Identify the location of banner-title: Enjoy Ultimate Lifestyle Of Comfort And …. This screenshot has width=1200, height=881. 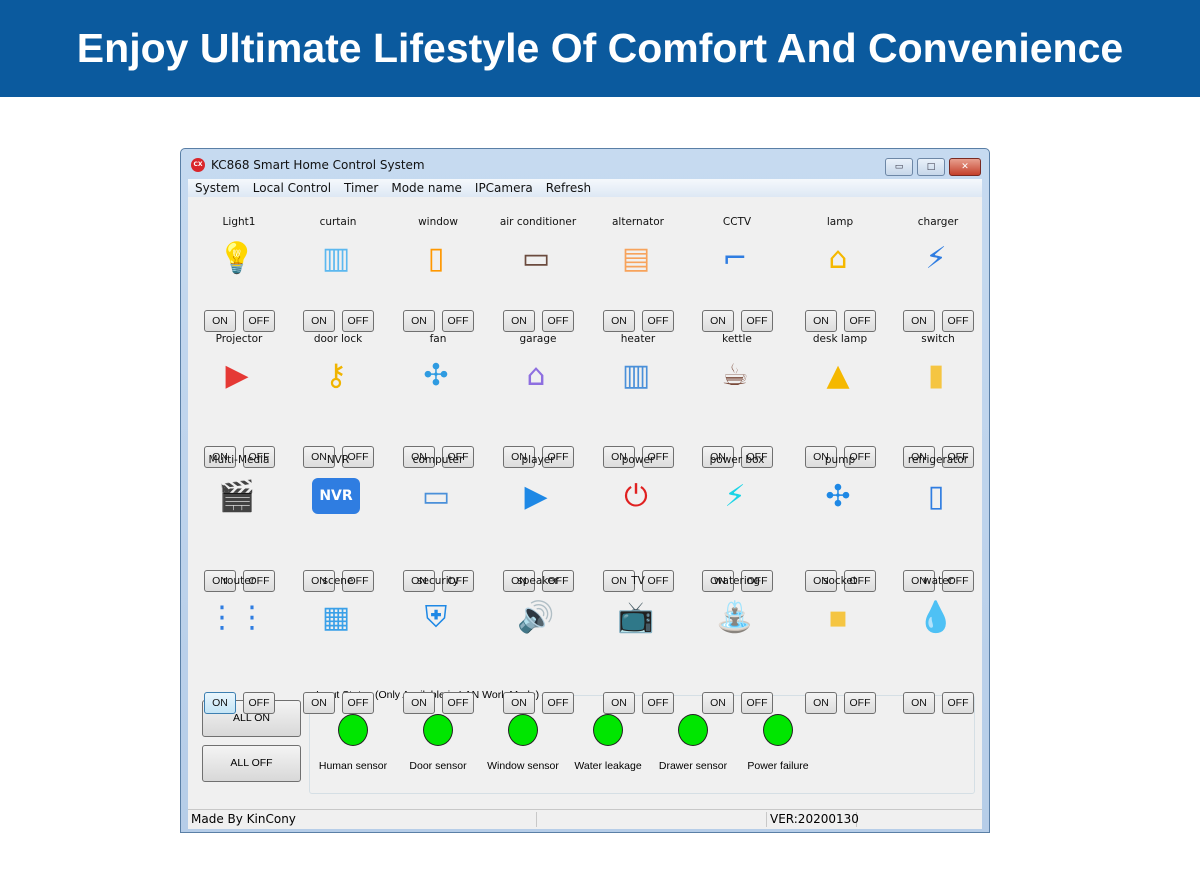
(600, 48).